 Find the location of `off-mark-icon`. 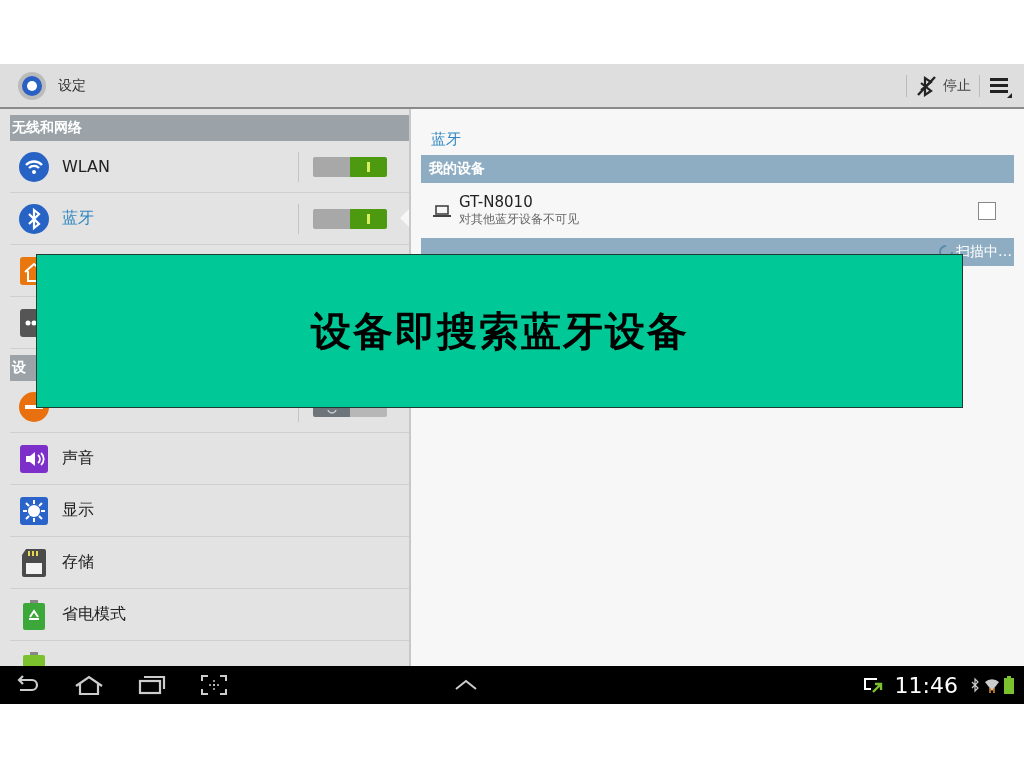

off-mark-icon is located at coordinates (331, 411).